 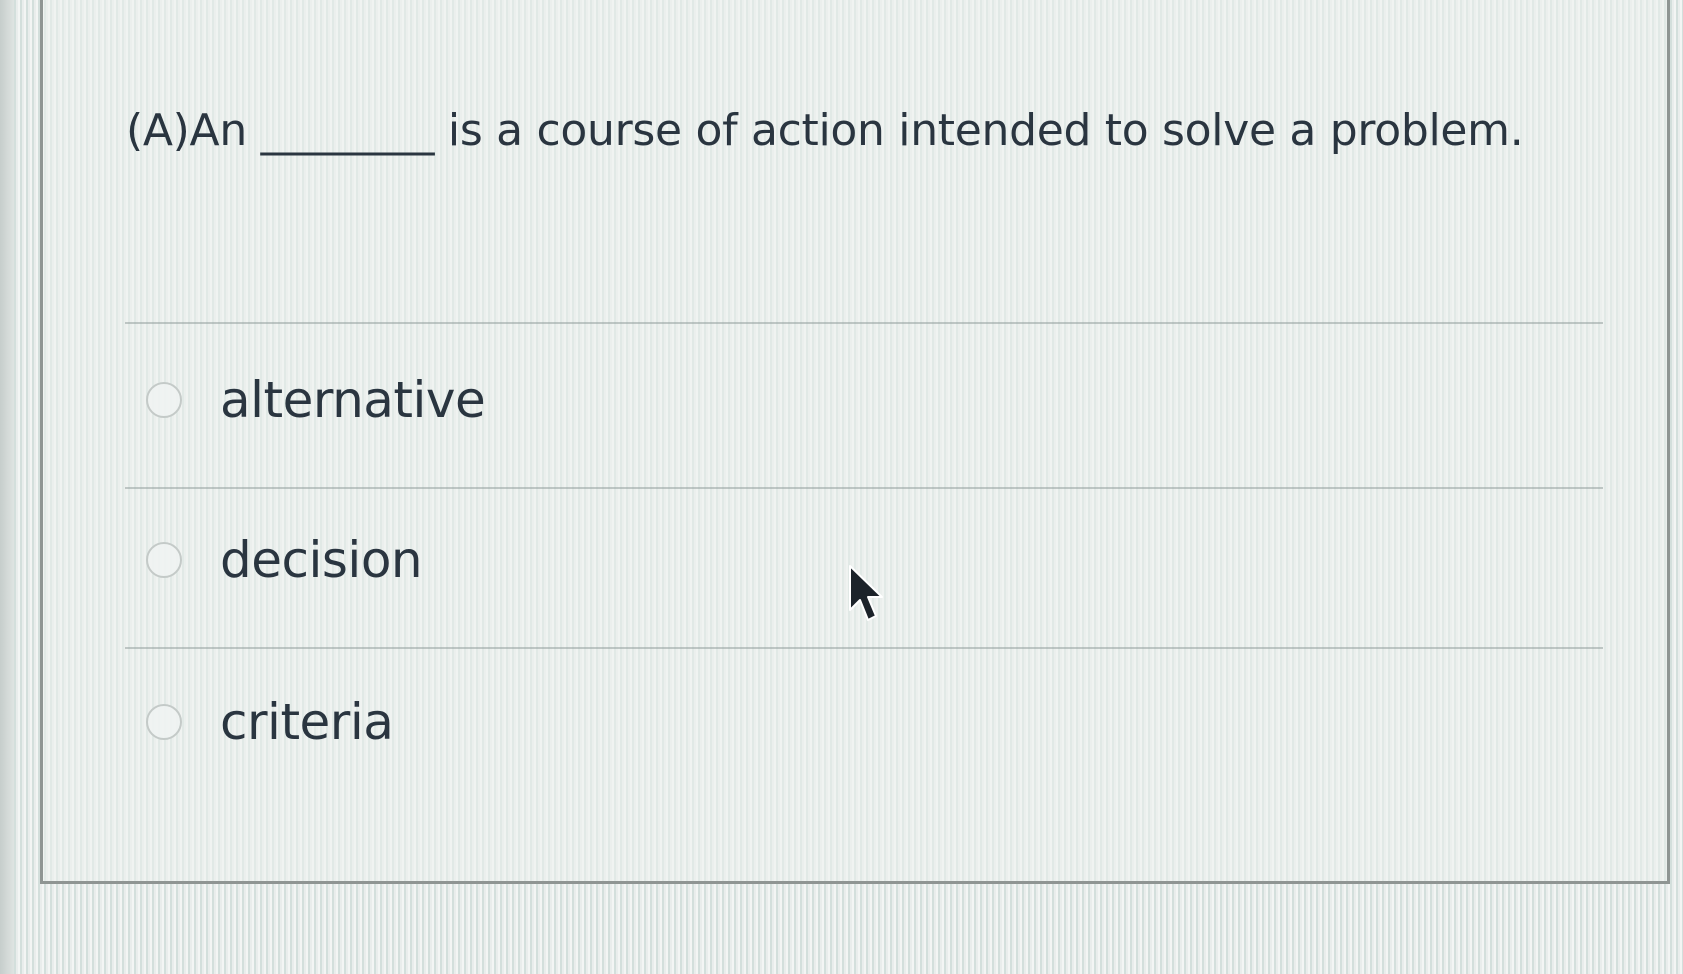 I want to click on answer-option-criteria: criteria, so click(x=270, y=722).